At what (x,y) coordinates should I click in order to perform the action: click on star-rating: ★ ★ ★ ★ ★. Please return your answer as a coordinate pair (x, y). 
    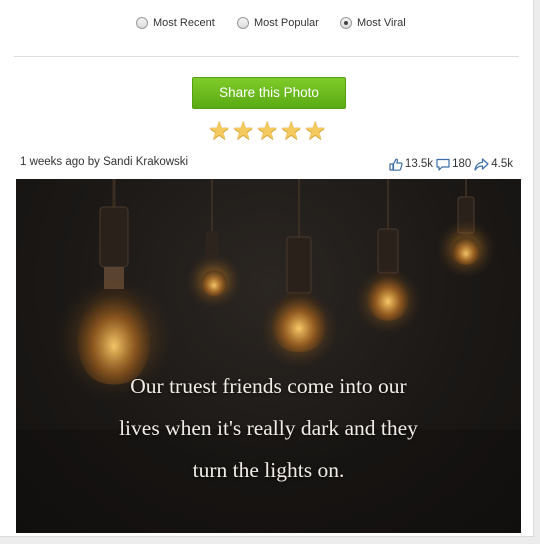
    Looking at the image, I should click on (267, 132).